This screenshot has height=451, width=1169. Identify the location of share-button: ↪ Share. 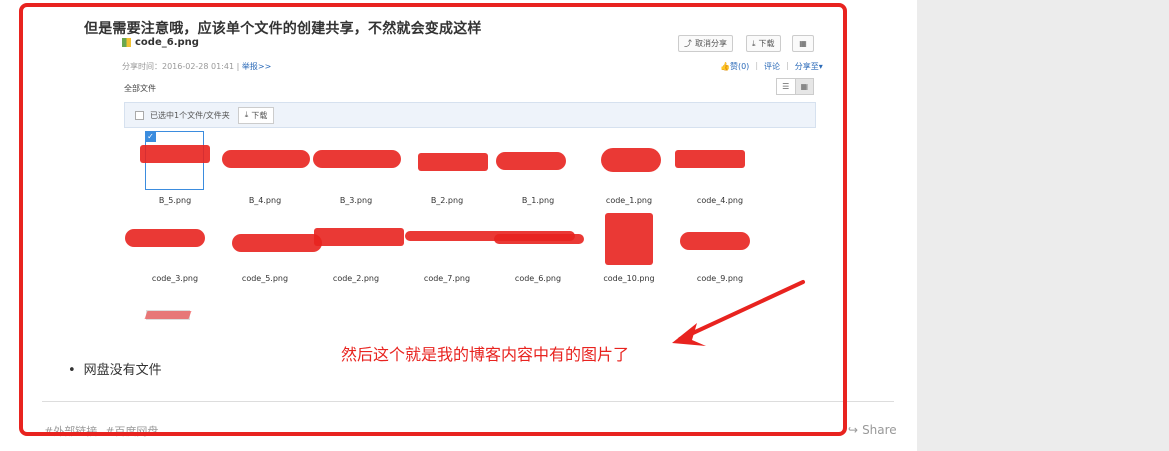
(872, 430).